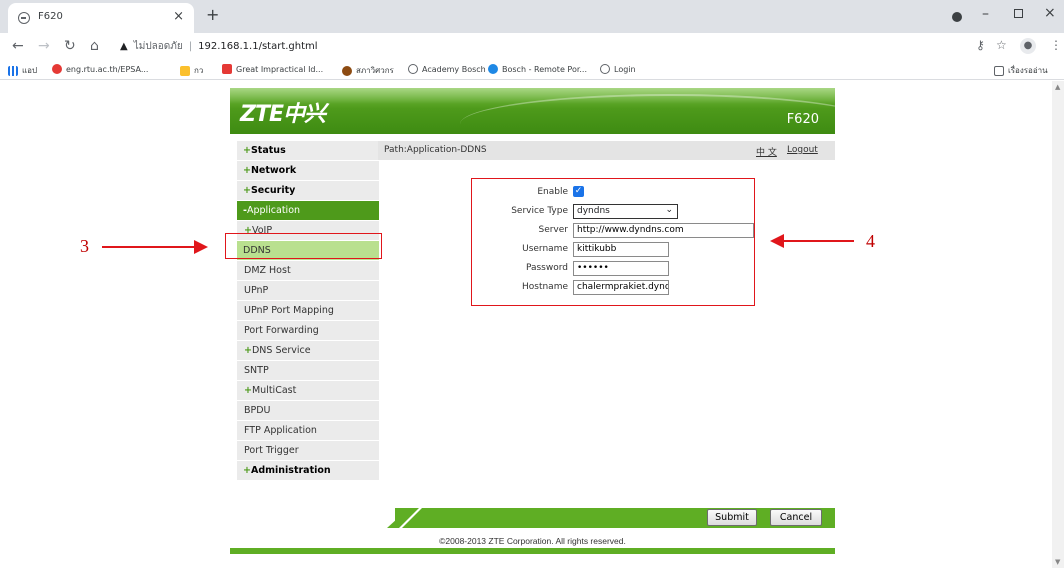 The image size is (1064, 568). What do you see at coordinates (621, 249) in the screenshot?
I see `username-input: kittikubb` at bounding box center [621, 249].